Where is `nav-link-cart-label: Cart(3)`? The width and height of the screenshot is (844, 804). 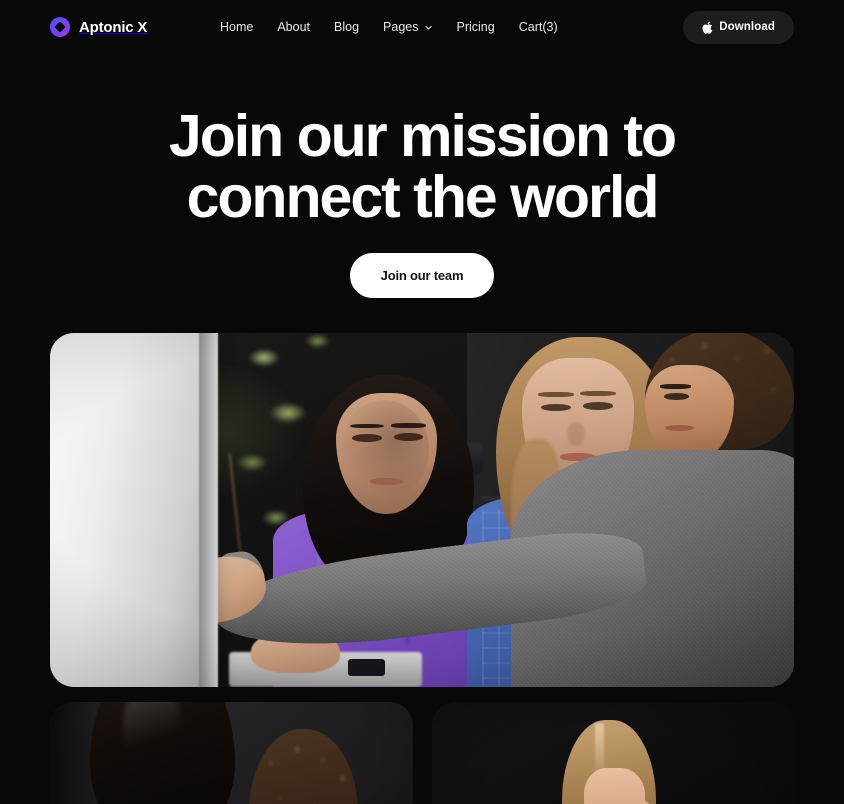
nav-link-cart-label: Cart(3) is located at coordinates (538, 27).